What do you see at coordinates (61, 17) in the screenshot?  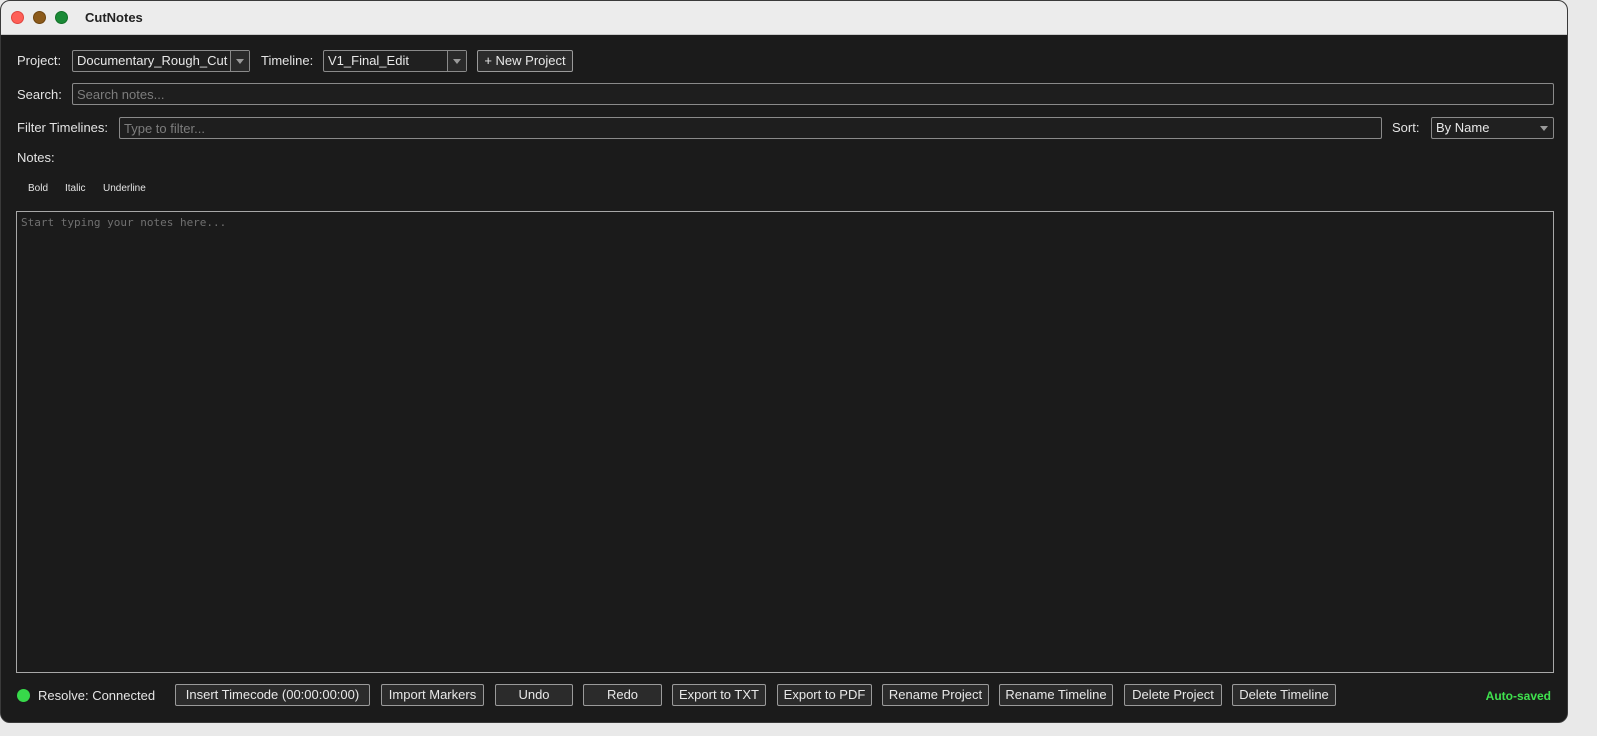 I see `maximize-window-icon` at bounding box center [61, 17].